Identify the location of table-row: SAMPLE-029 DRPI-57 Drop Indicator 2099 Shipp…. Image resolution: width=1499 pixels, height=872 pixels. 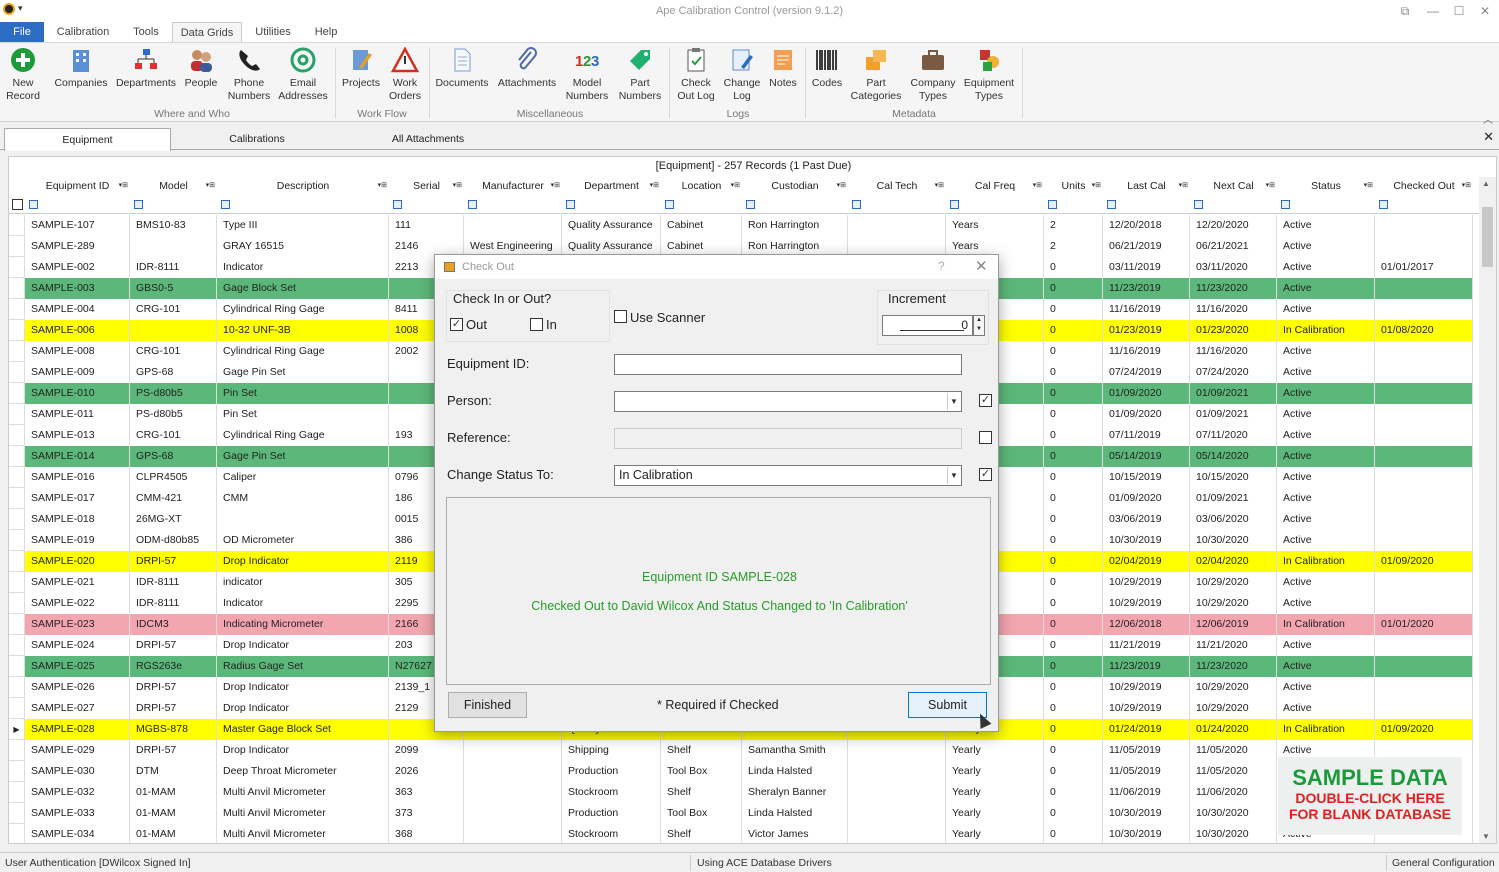
(741, 750).